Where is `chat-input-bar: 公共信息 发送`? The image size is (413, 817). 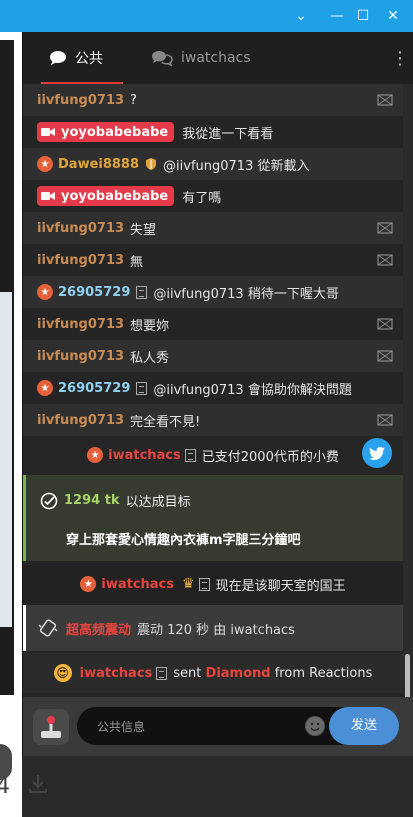 chat-input-bar: 公共信息 发送 is located at coordinates (218, 726).